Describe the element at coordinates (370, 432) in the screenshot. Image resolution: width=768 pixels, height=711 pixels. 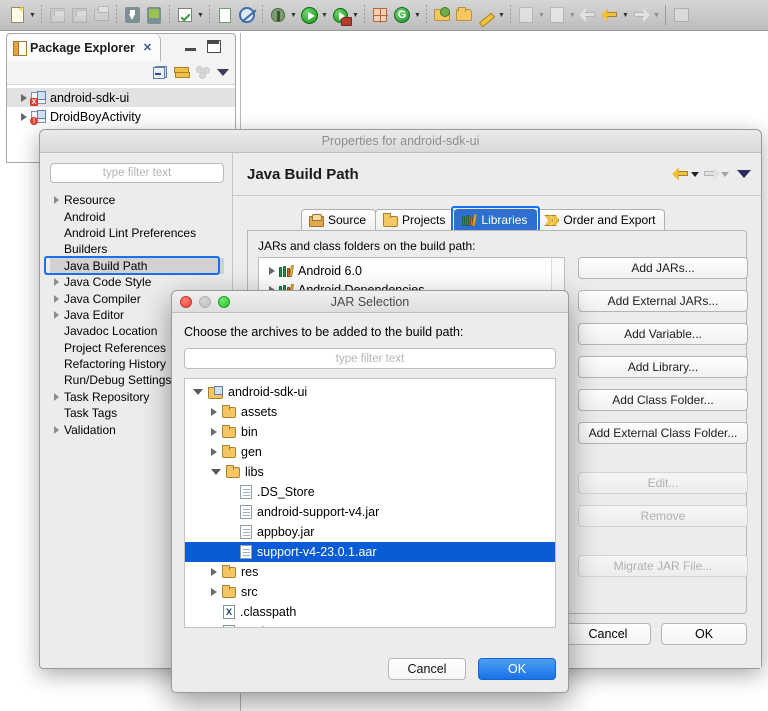
I see `tree-item-folder: bin` at that location.